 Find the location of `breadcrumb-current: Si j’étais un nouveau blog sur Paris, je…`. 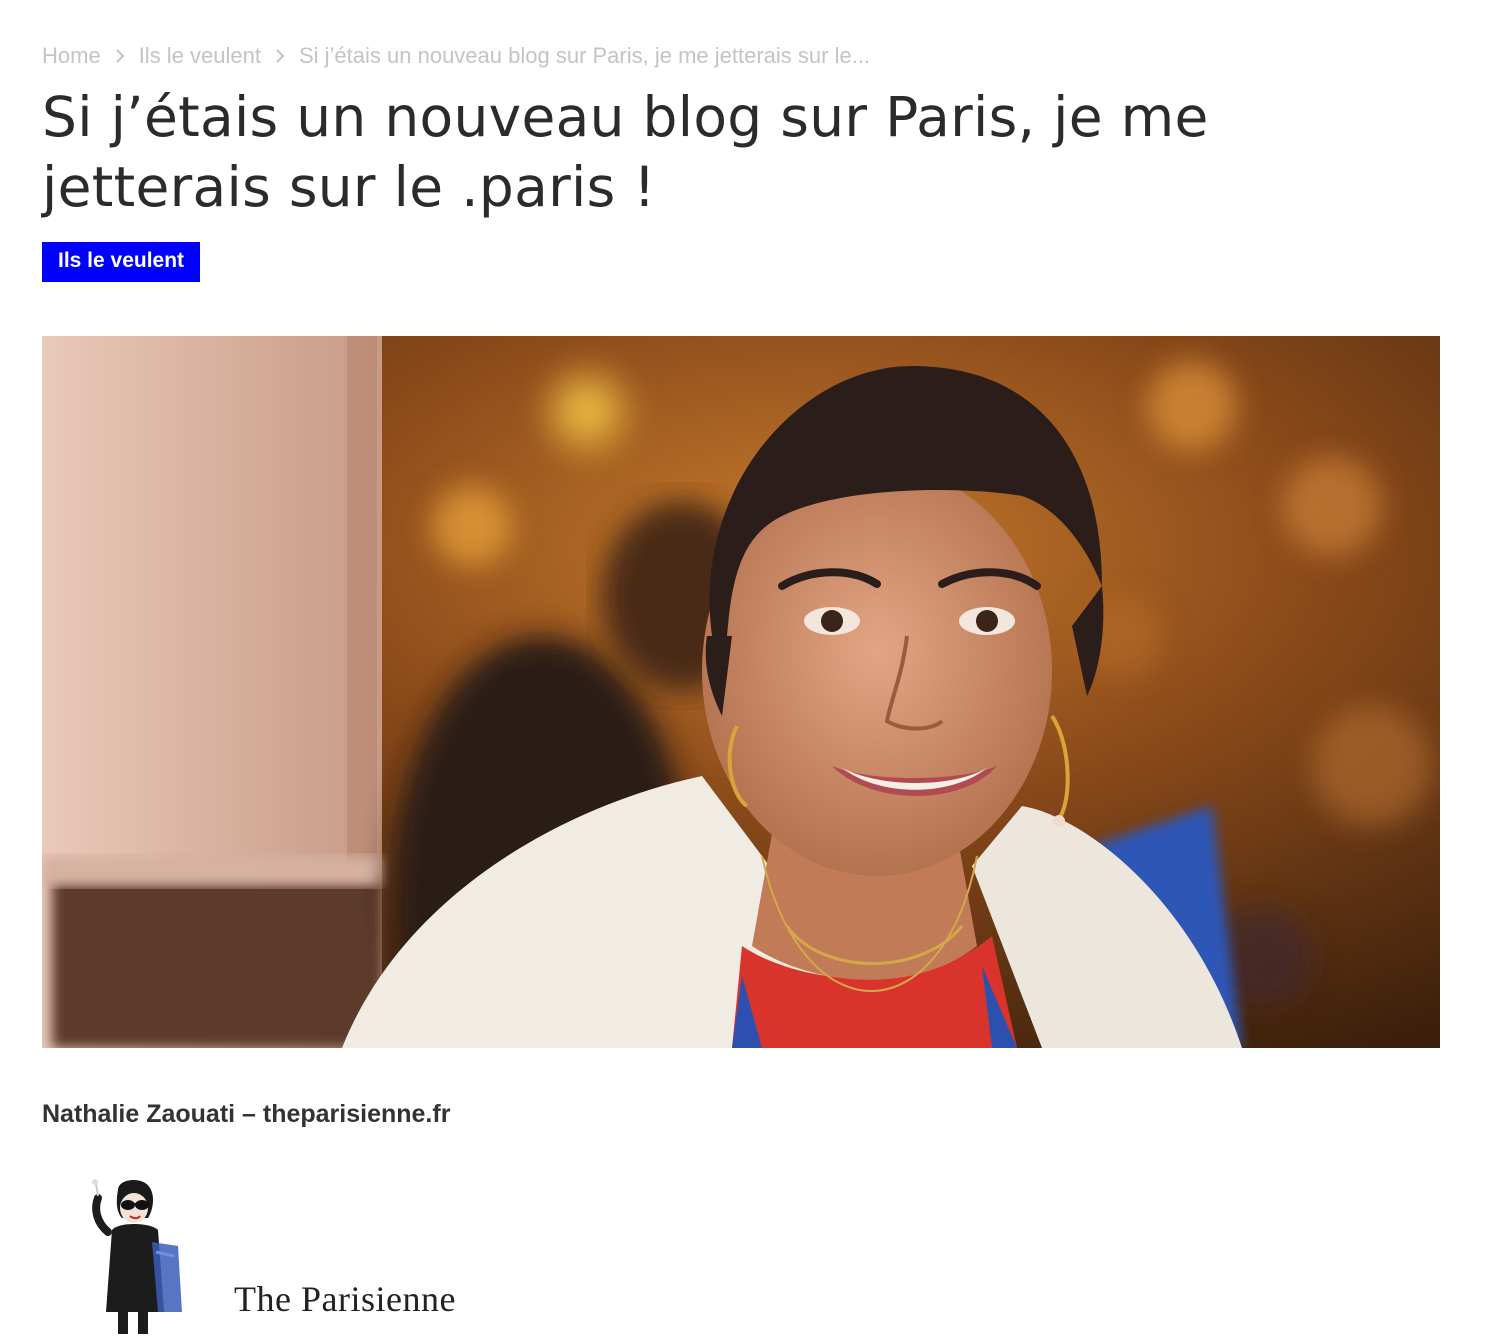

breadcrumb-current: Si j’étais un nouveau blog sur Paris, je… is located at coordinates (584, 55).